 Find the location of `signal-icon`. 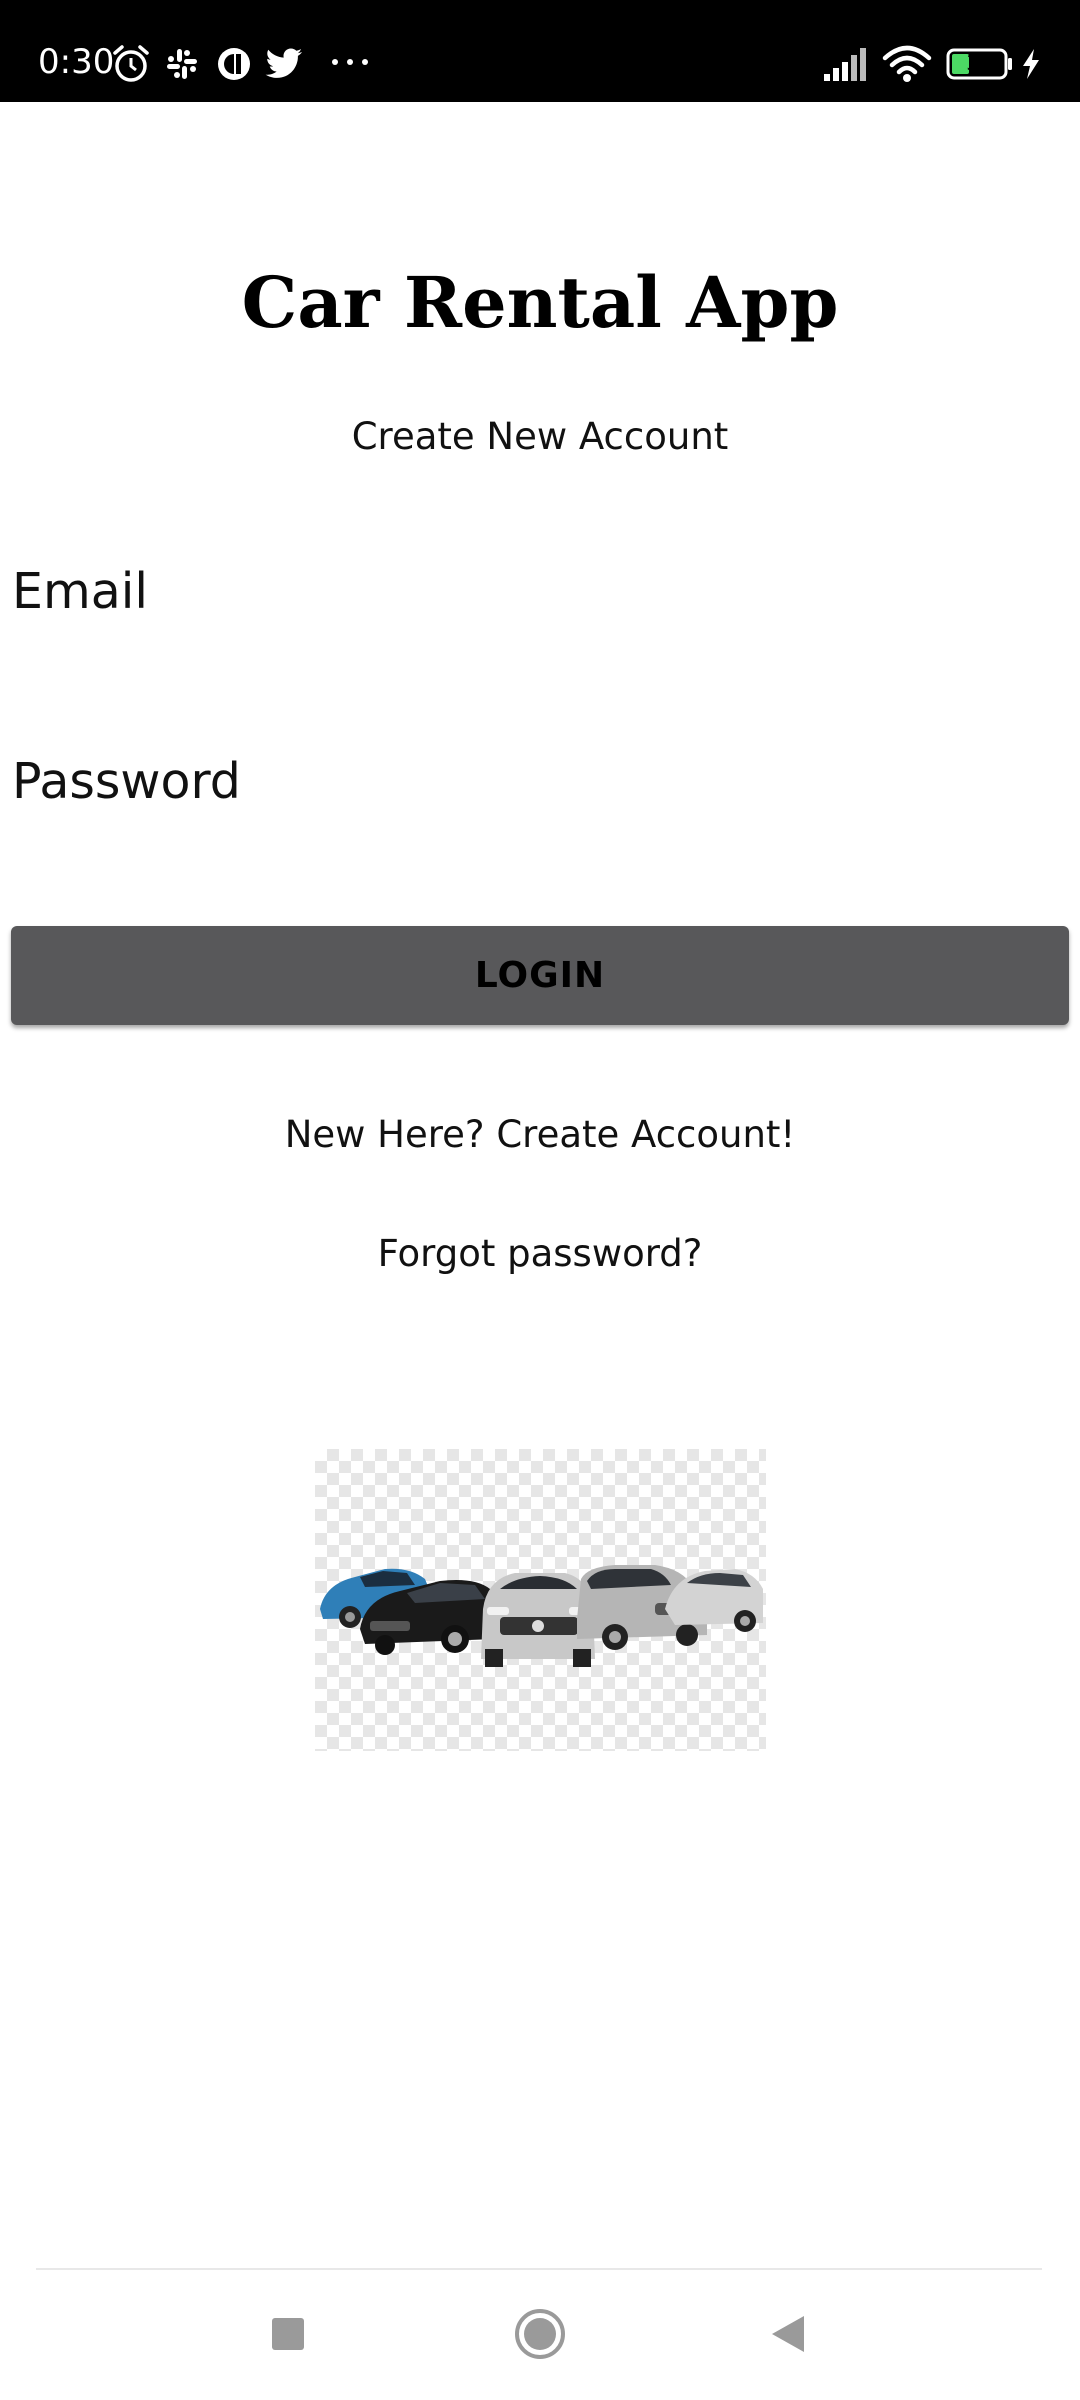

signal-icon is located at coordinates (845, 64).